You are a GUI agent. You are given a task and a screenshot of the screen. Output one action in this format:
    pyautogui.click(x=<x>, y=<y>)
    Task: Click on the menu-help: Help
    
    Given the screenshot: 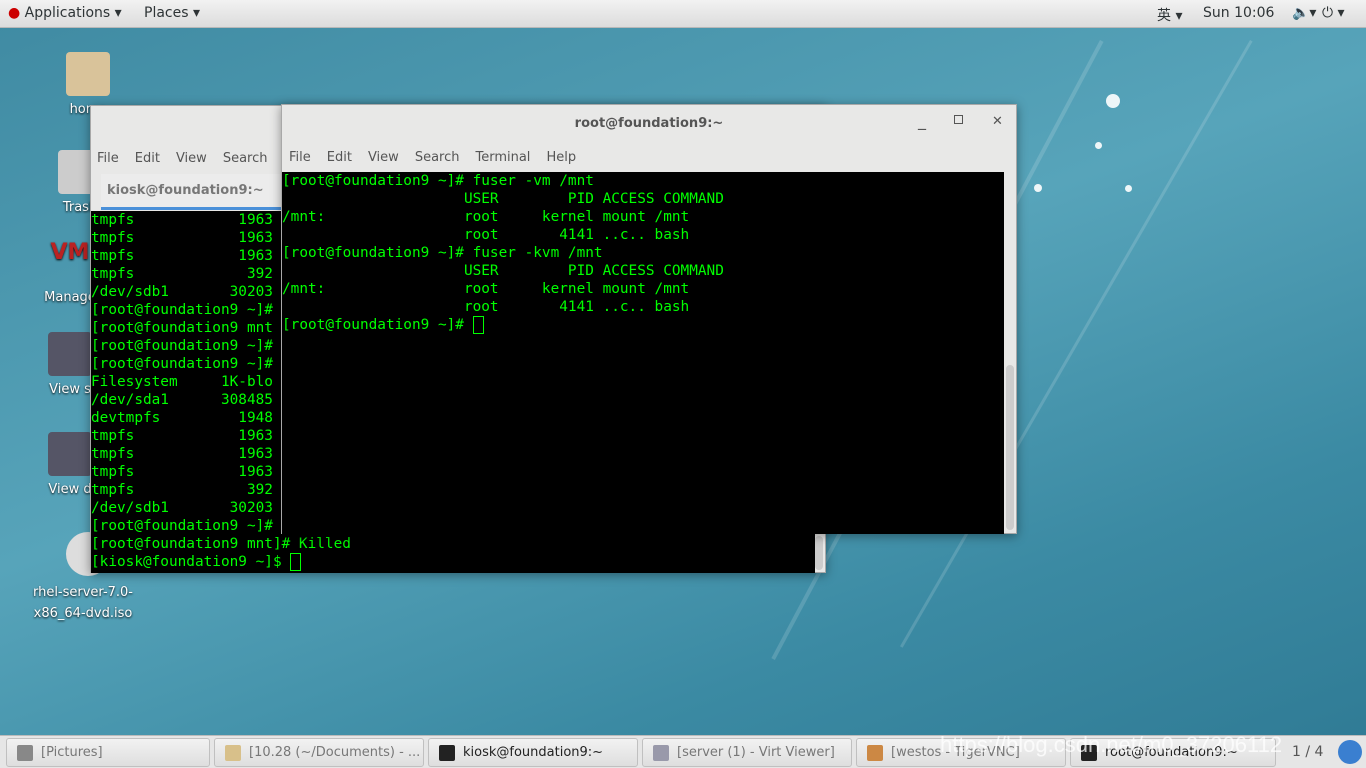 What is the action you would take?
    pyautogui.click(x=561, y=157)
    